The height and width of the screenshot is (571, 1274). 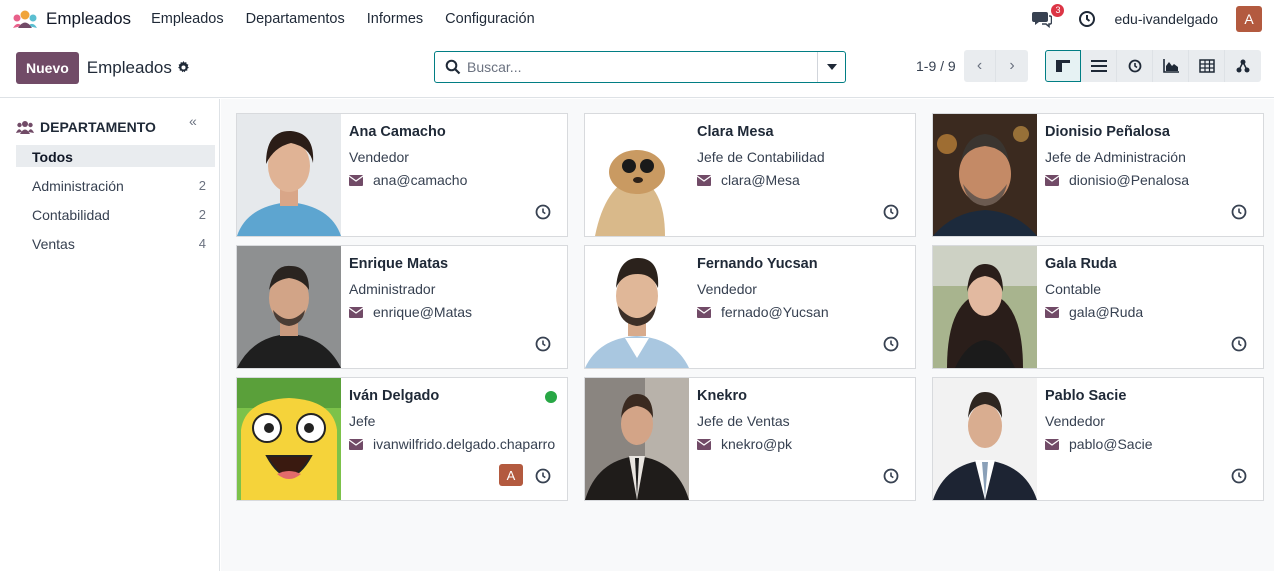 I want to click on employee-card: Knekro Jefe de Ventas knekro@pk, so click(x=750, y=439).